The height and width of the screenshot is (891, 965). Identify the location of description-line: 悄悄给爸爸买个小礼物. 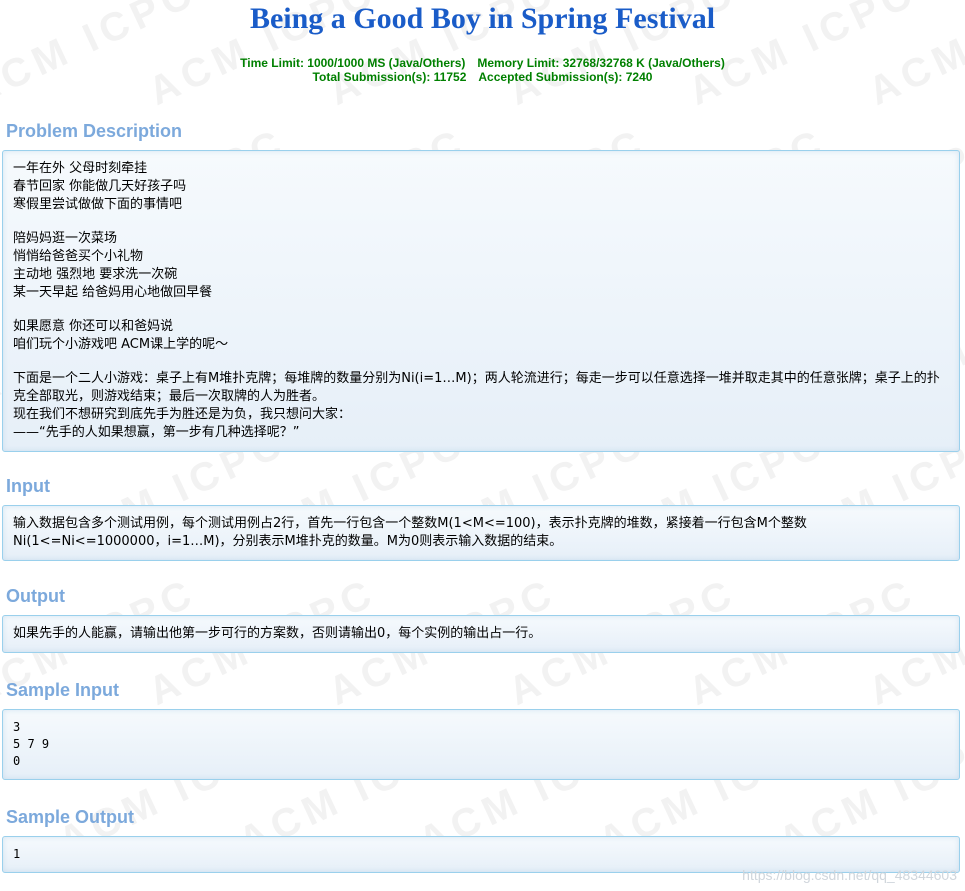
(78, 256).